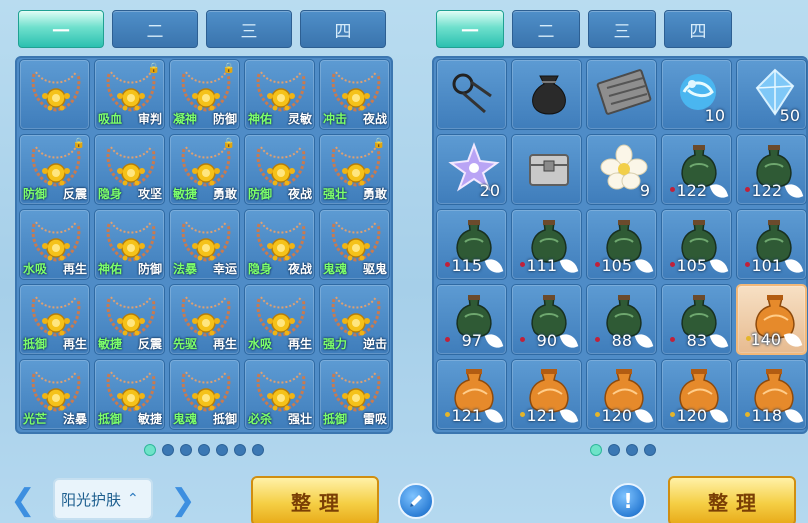  Describe the element at coordinates (54, 319) in the screenshot. I see `equipment-slot: 抵御 再生` at that location.